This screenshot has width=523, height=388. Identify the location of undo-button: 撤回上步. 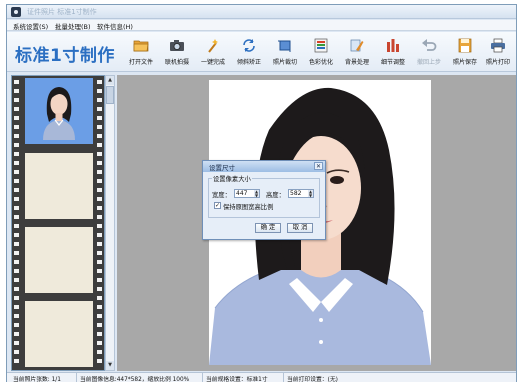
(429, 53).